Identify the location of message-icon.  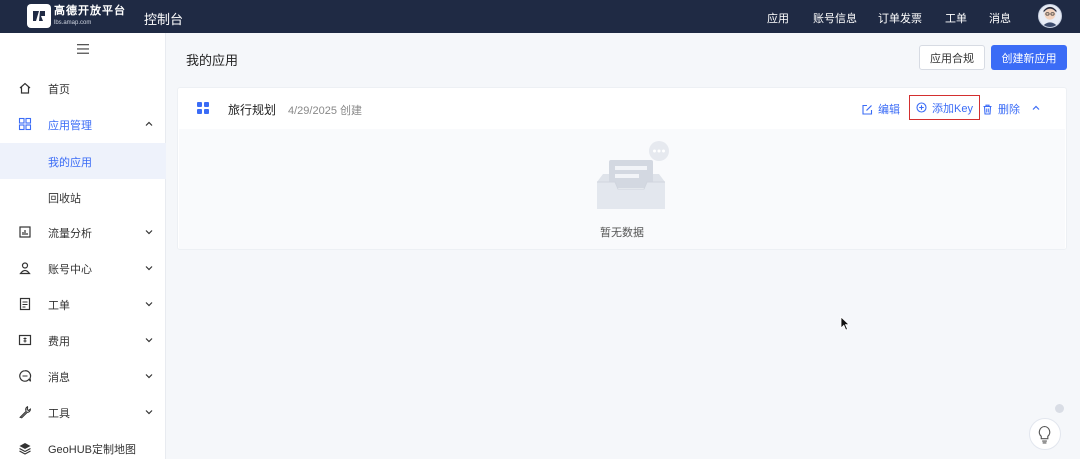
(25, 376).